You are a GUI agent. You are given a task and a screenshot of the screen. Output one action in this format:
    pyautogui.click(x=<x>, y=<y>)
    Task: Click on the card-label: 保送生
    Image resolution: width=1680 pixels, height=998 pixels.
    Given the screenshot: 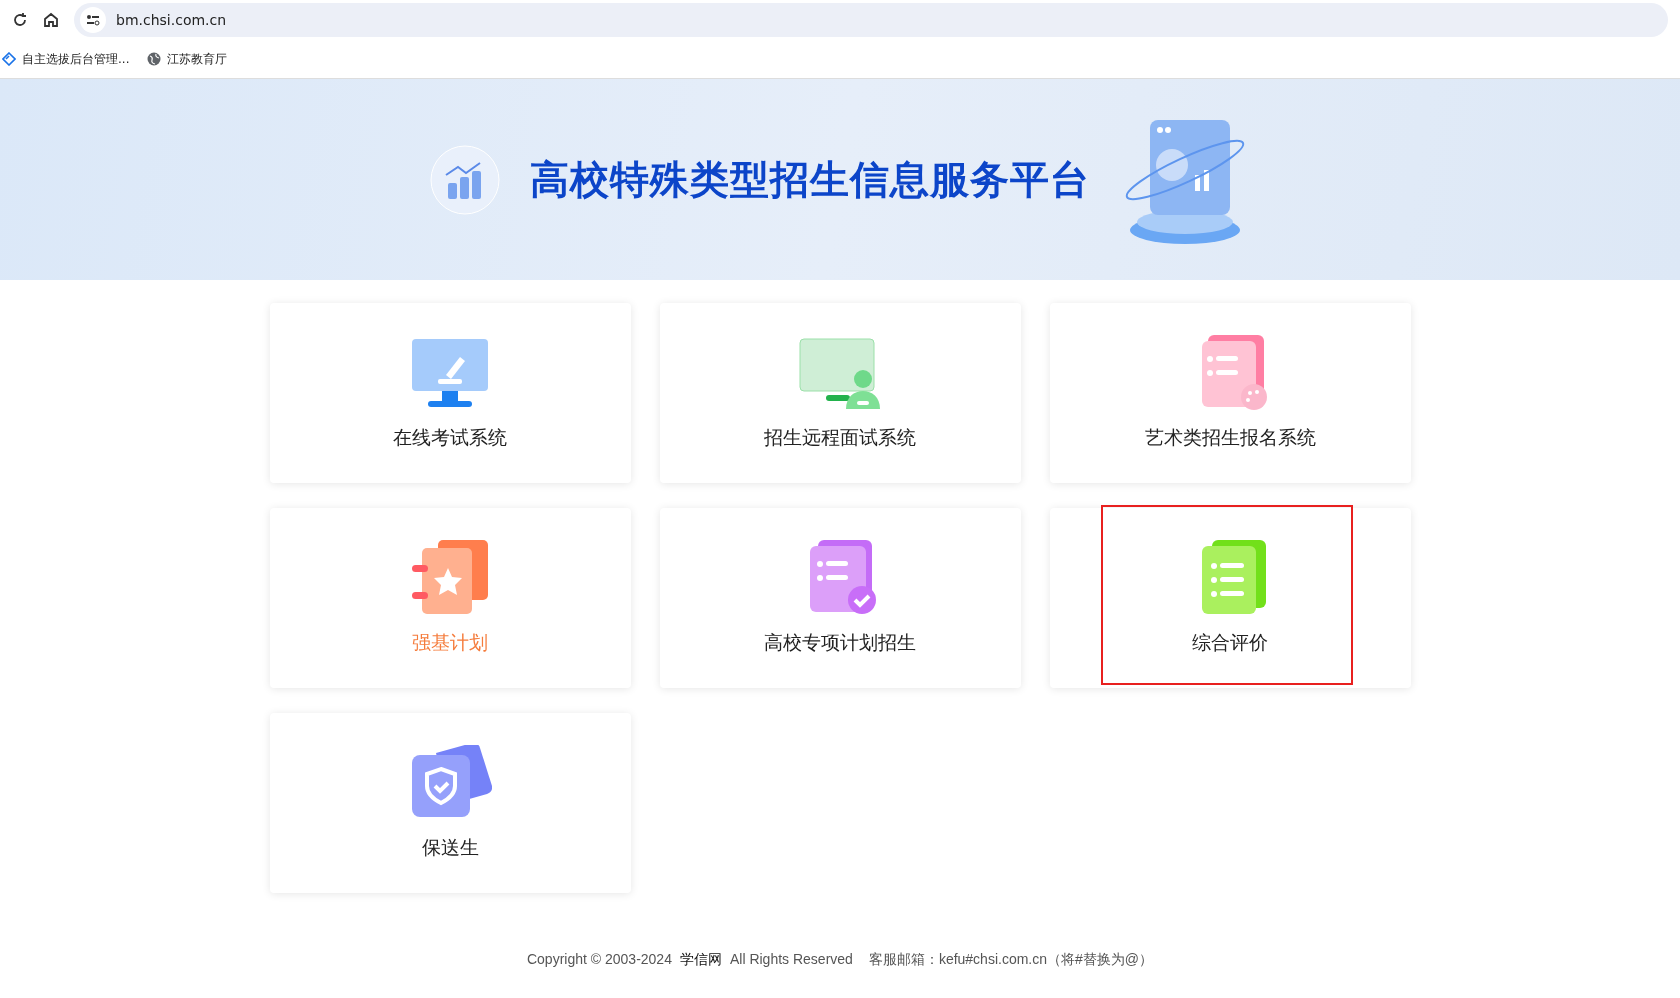 What is the action you would take?
    pyautogui.click(x=450, y=847)
    